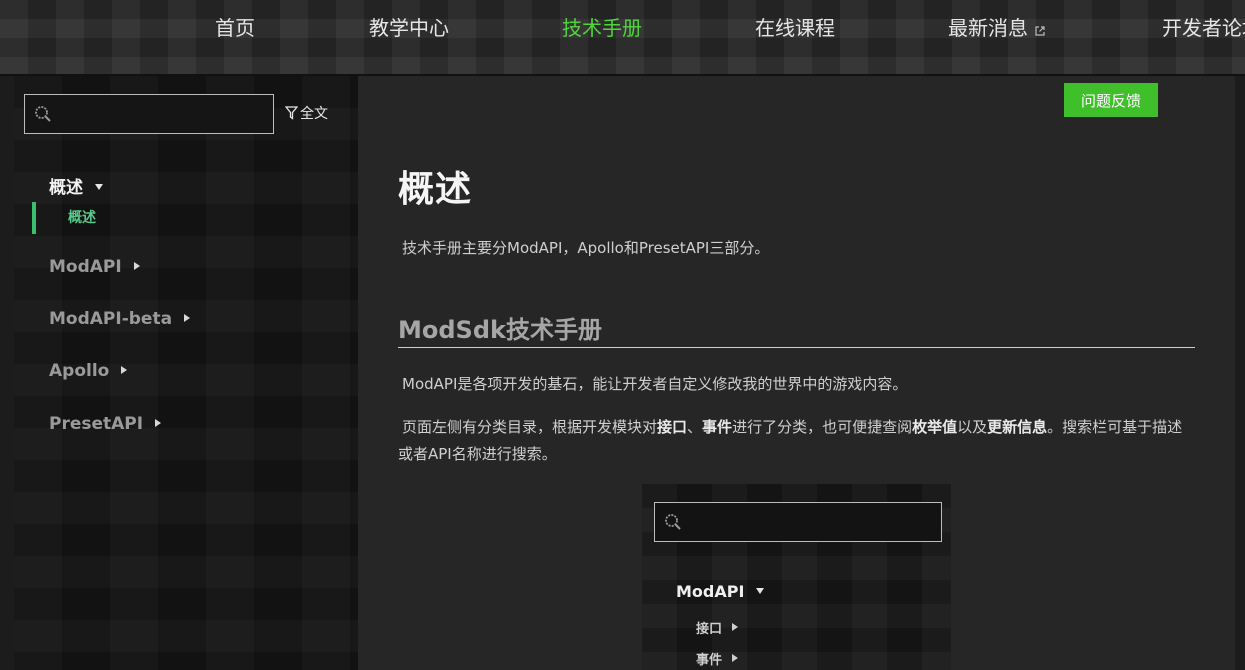 Image resolution: width=1245 pixels, height=670 pixels. Describe the element at coordinates (672, 427) in the screenshot. I see `bold-interface: 接口` at that location.